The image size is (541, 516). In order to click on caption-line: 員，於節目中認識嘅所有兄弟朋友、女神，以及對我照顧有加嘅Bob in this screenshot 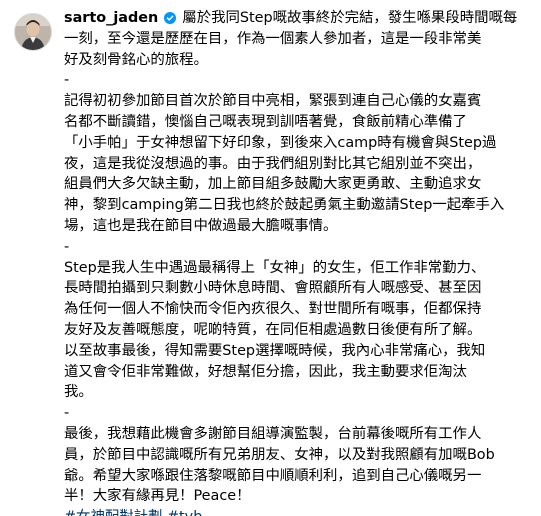, I will do `click(279, 454)`.